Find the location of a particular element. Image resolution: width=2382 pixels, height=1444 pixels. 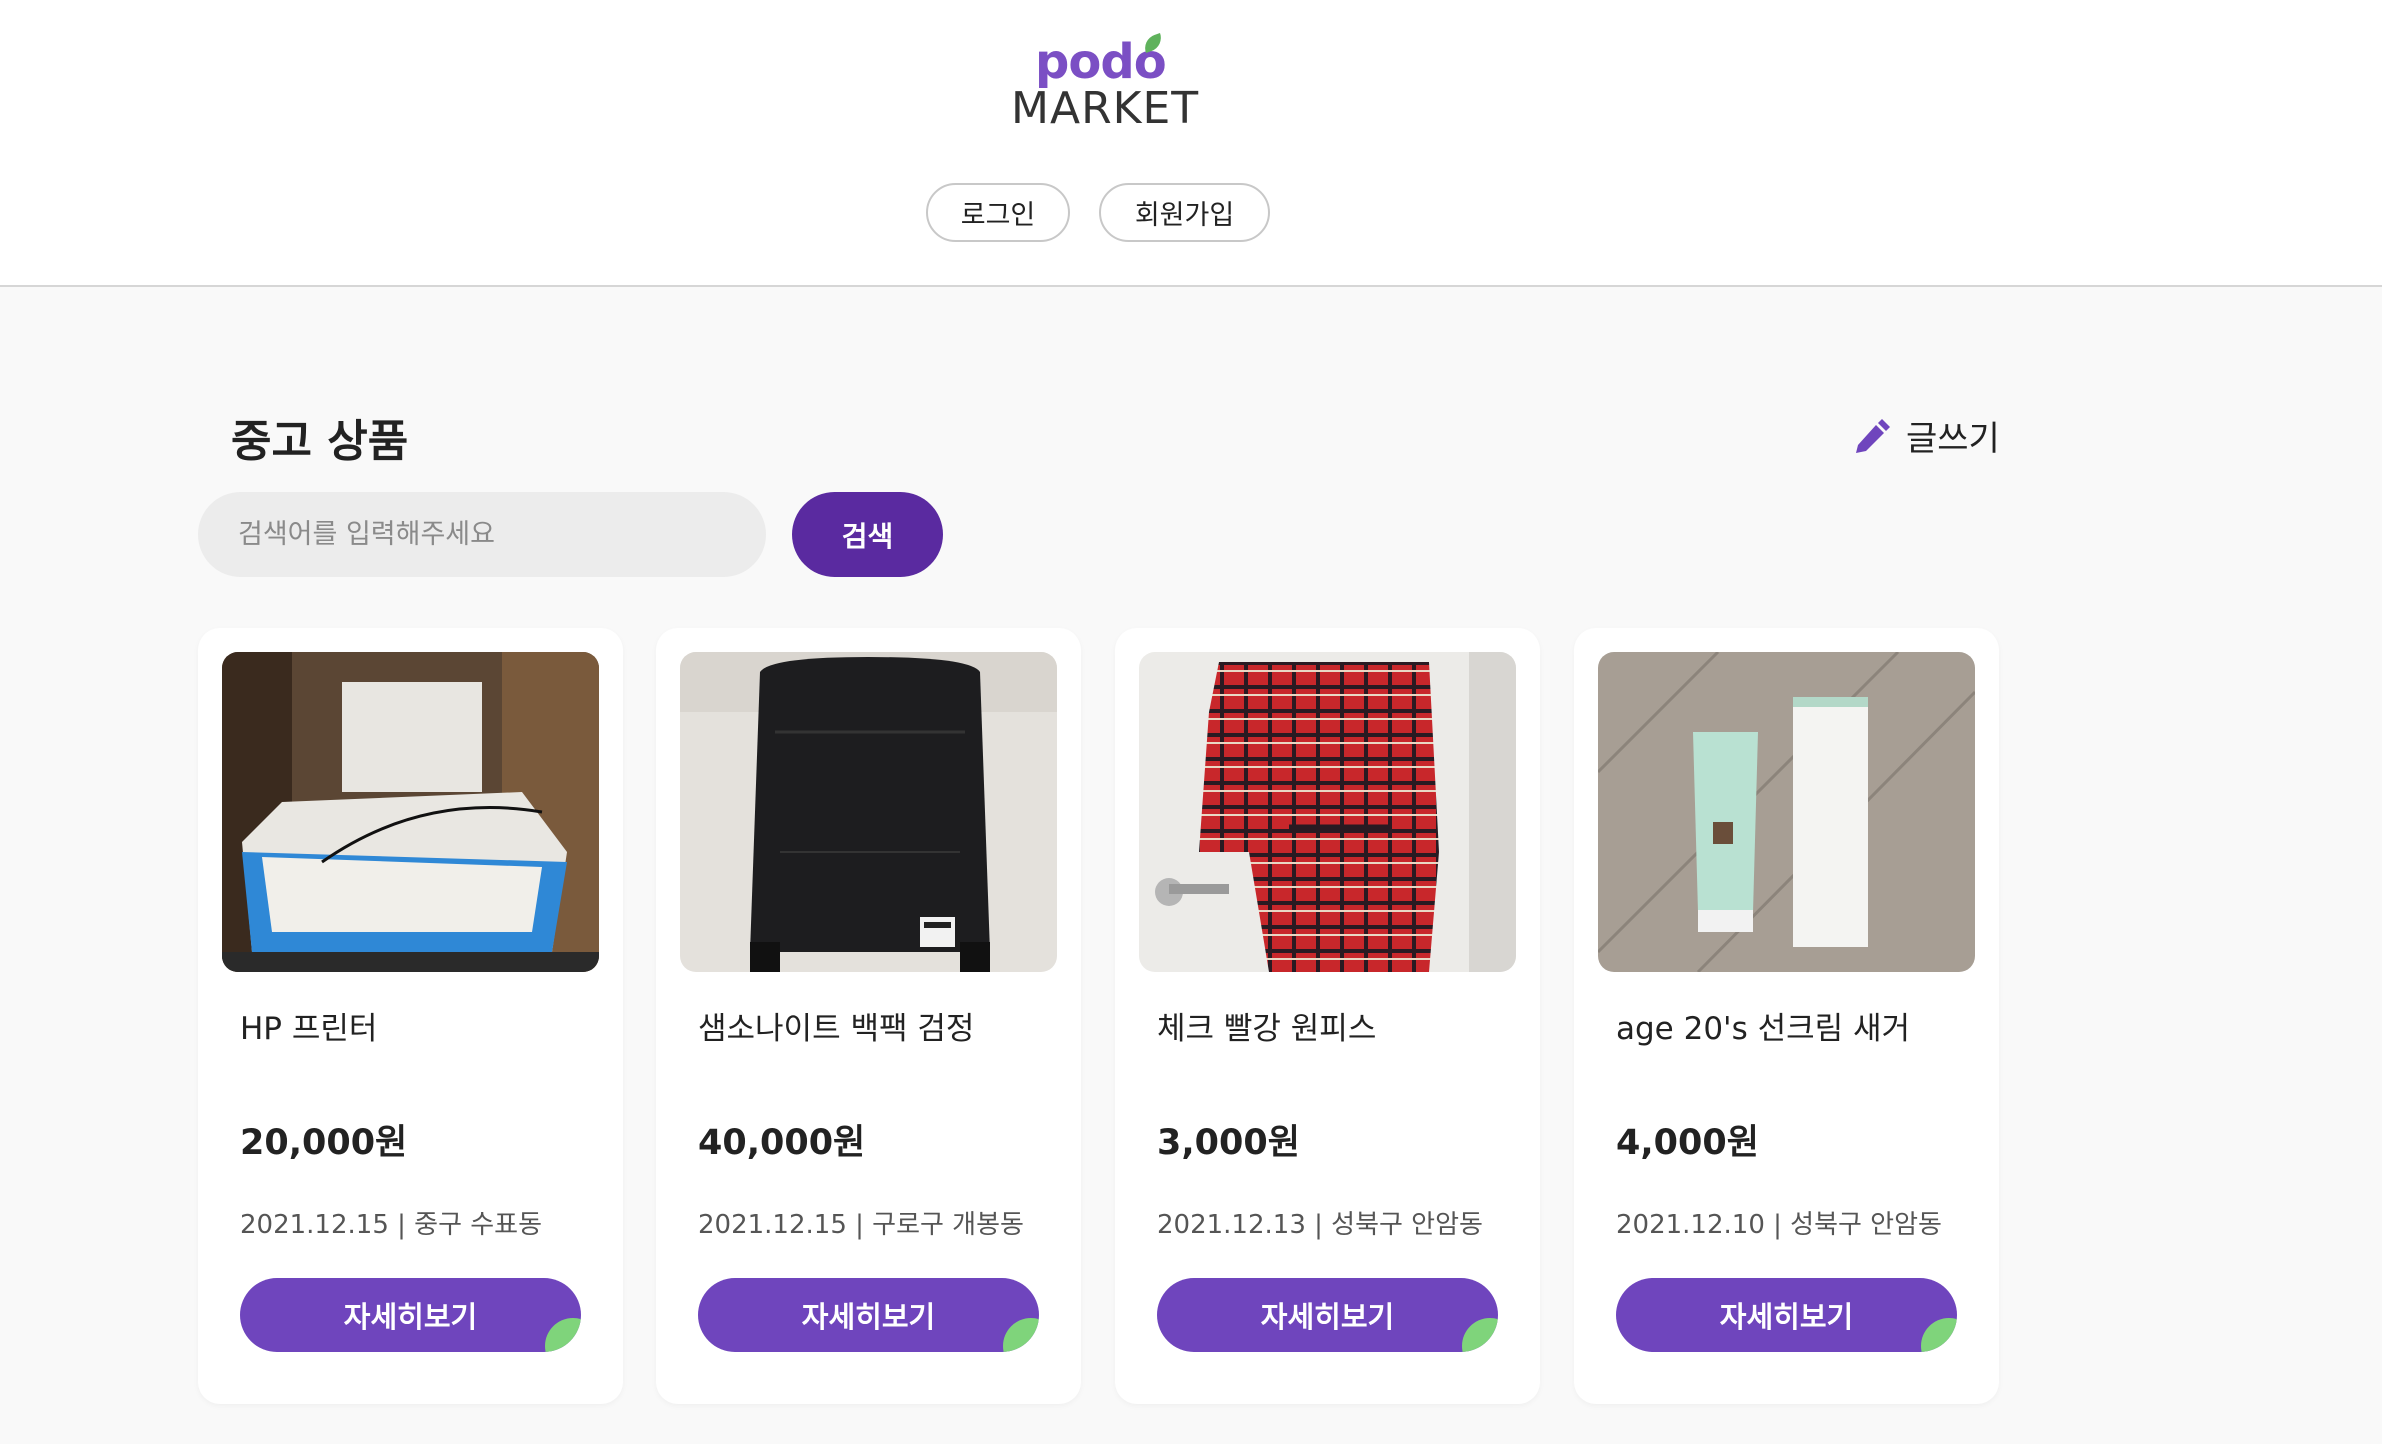

product-meta: 2021.12.15 | 중구 수표동 is located at coordinates (391, 1225).